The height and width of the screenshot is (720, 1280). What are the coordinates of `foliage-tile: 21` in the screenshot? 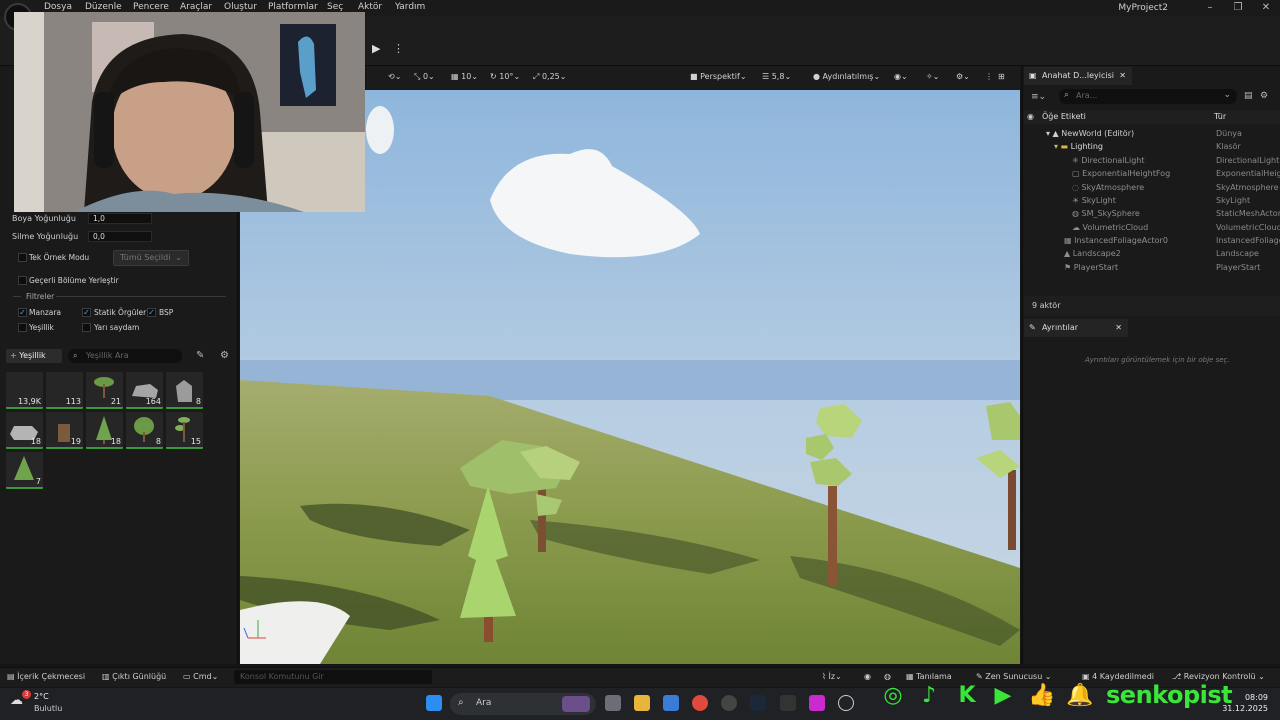 It's located at (104, 390).